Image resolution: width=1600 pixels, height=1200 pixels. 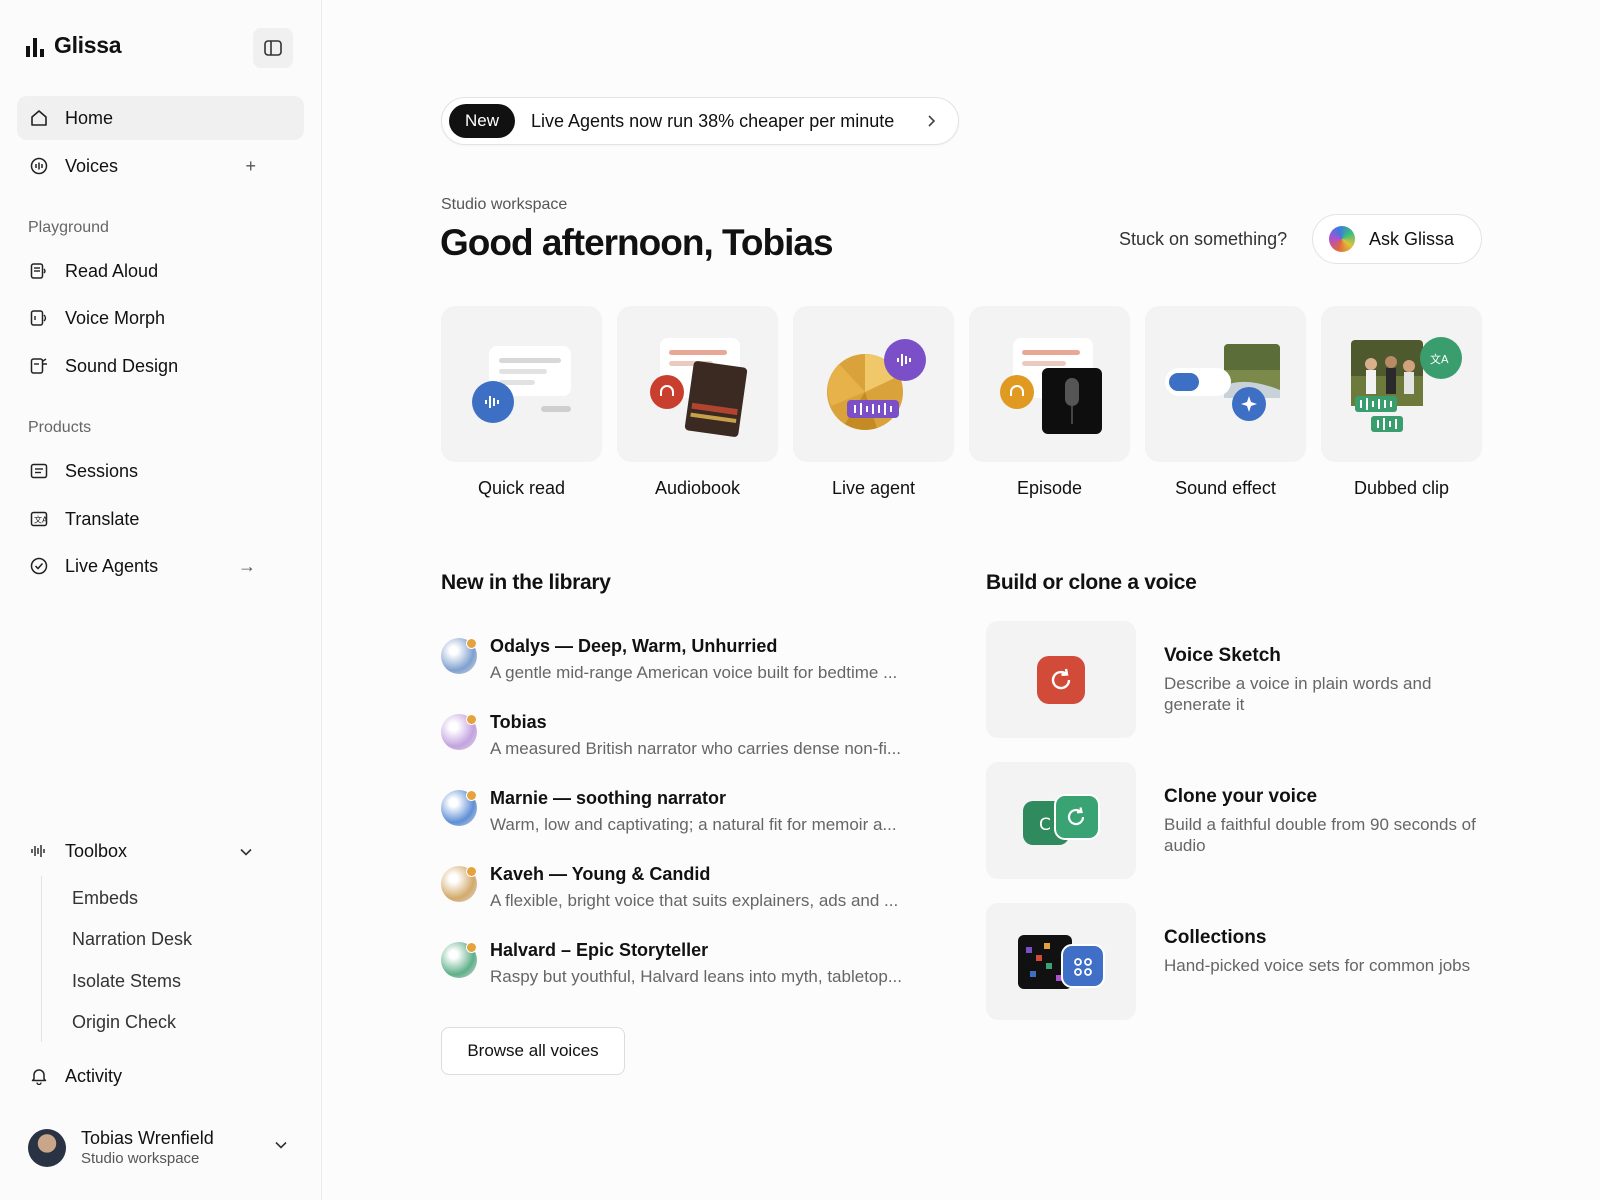 What do you see at coordinates (39, 271) in the screenshot?
I see `read-aloud-icon` at bounding box center [39, 271].